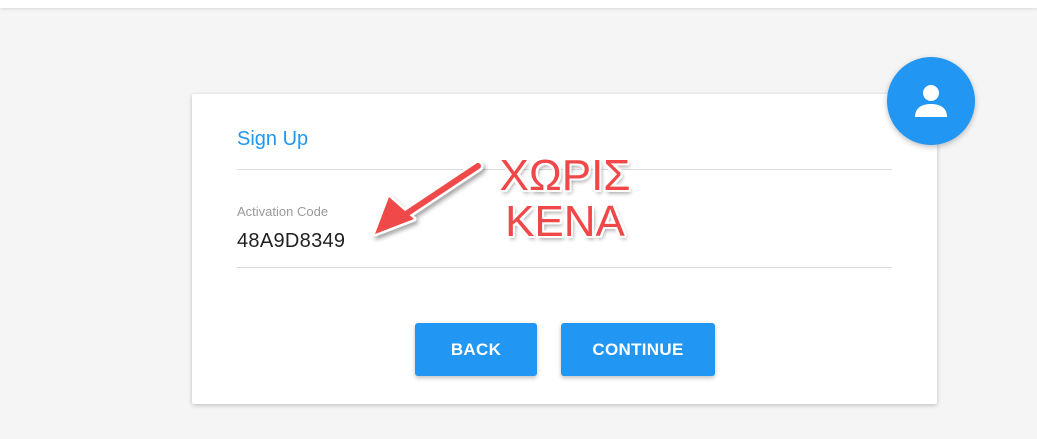 The width and height of the screenshot is (1037, 439). What do you see at coordinates (283, 211) in the screenshot?
I see `activation-code-label: Activation Code` at bounding box center [283, 211].